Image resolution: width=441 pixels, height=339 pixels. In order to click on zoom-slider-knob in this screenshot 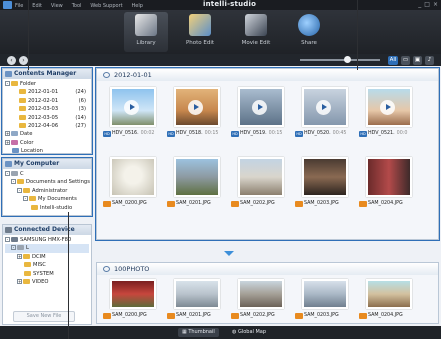, I will do `click(347, 59)`.